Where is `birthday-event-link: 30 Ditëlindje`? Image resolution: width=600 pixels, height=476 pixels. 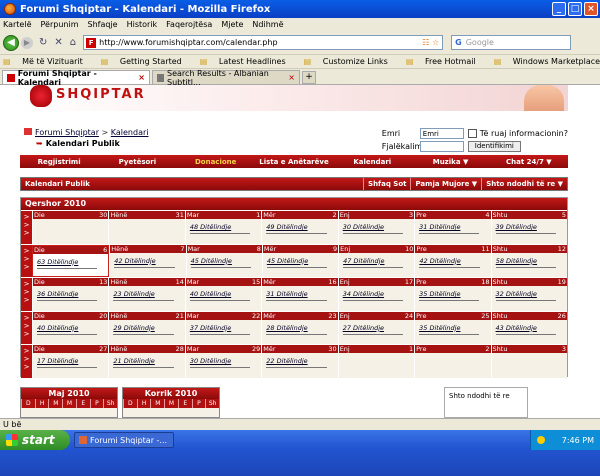 birthday-event-link: 30 Ditëlindje is located at coordinates (373, 228).